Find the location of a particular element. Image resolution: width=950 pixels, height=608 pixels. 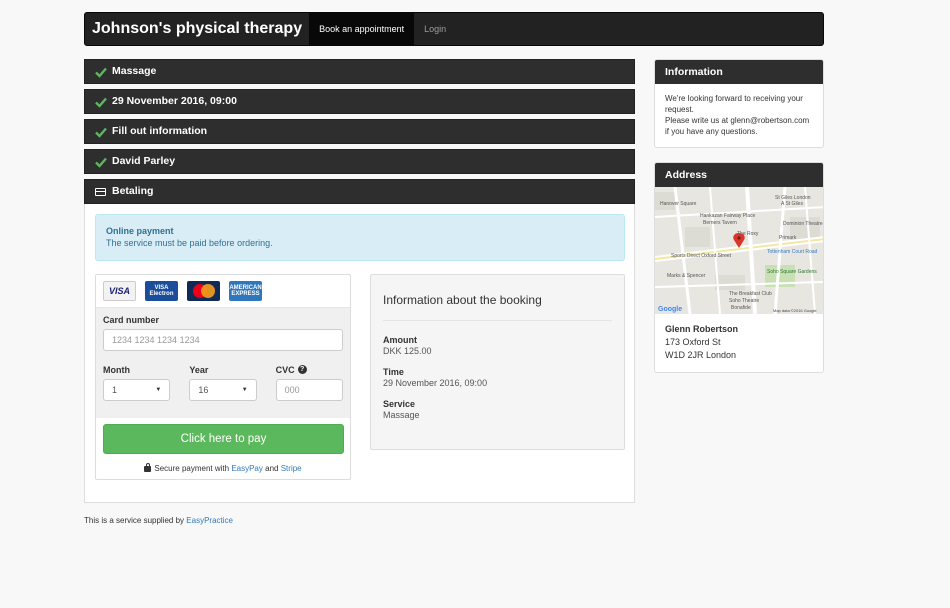

information-title: Information is located at coordinates (739, 72).